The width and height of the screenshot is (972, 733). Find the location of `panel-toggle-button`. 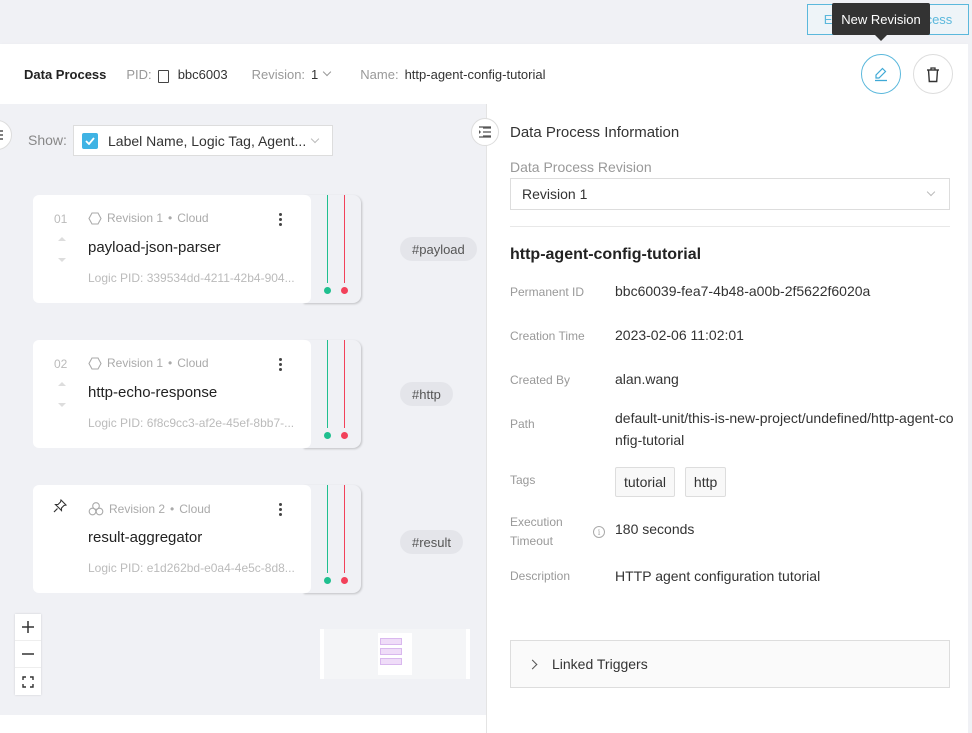

panel-toggle-button is located at coordinates (485, 132).